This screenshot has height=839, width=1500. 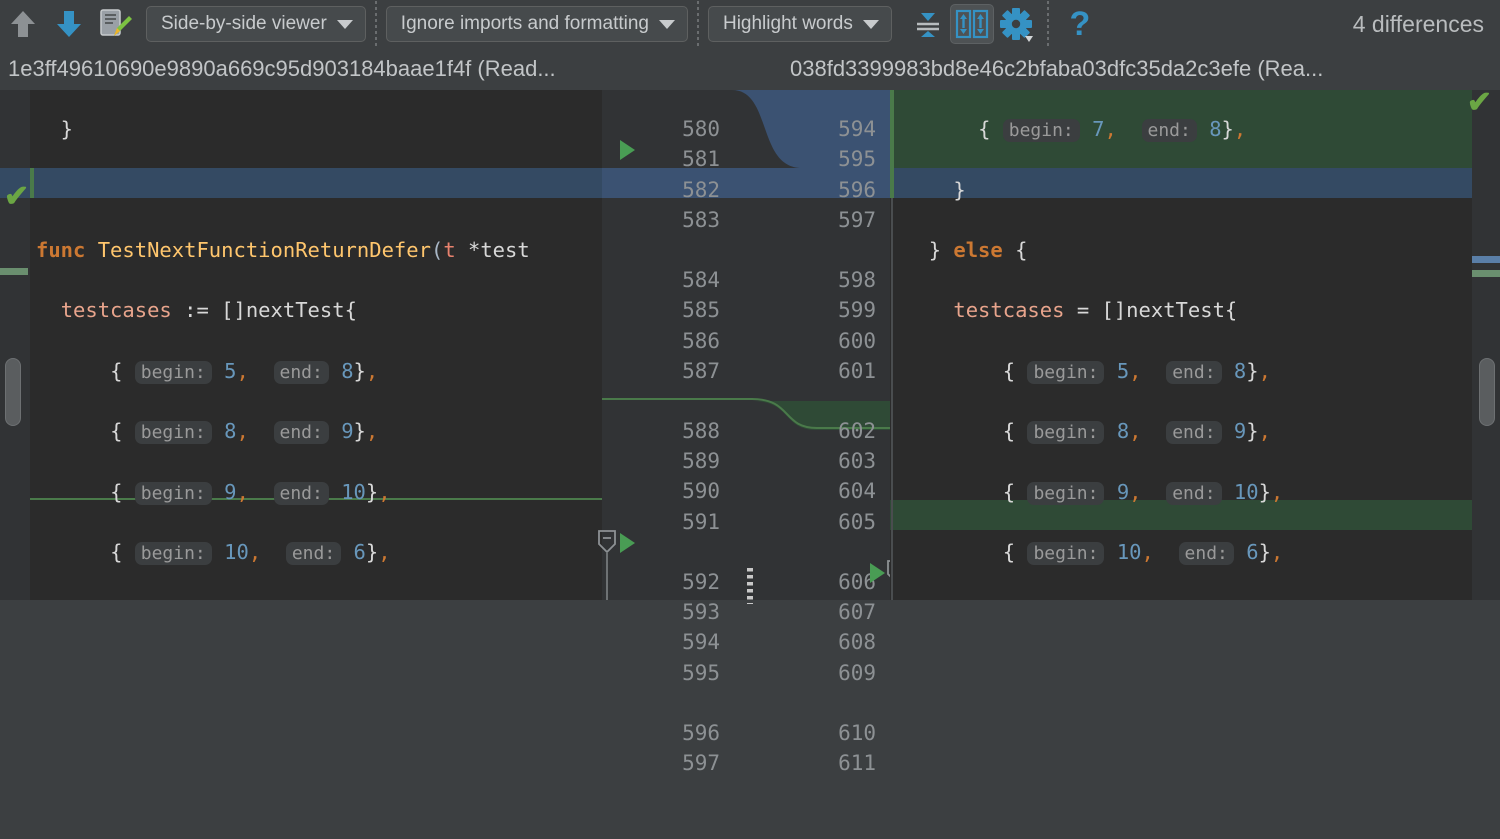 I want to click on left-fold-line, so click(x=607, y=576).